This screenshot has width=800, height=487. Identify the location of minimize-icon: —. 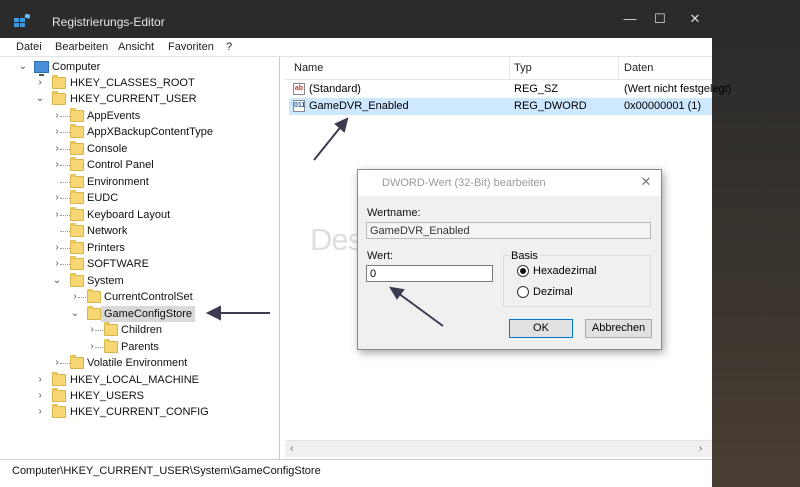
(630, 19).